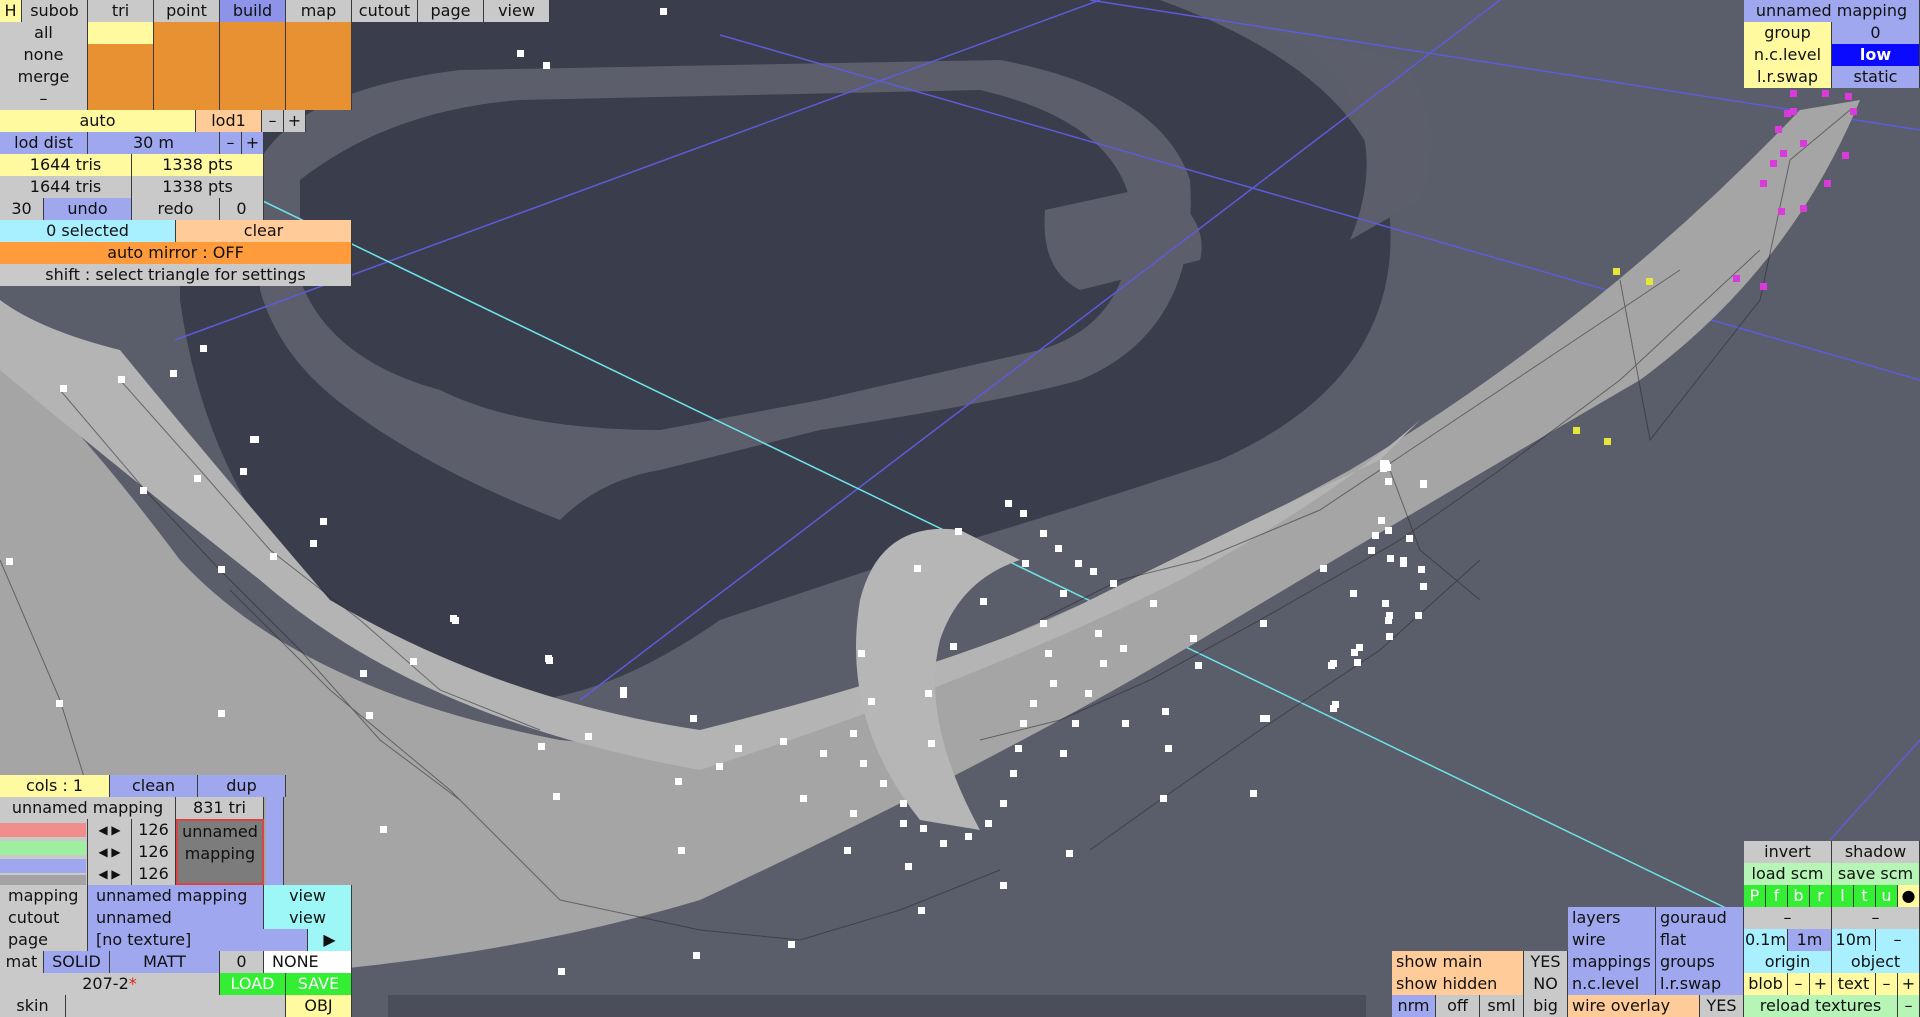 This screenshot has width=1920, height=1017. I want to click on view-p-button: P, so click(1755, 896).